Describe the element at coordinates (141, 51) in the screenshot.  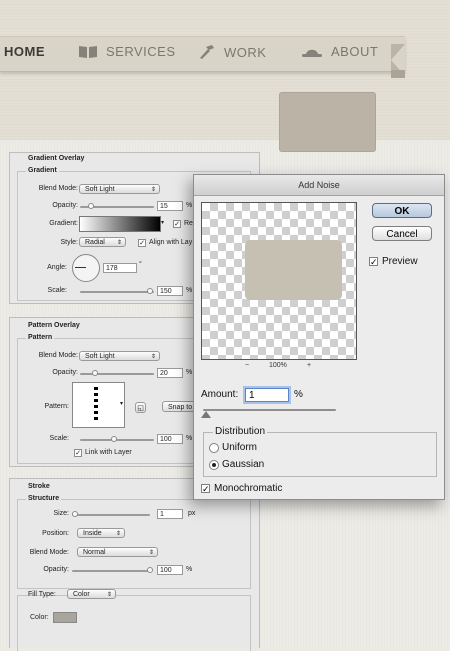
I see `nav-services-label: SERVICES` at that location.